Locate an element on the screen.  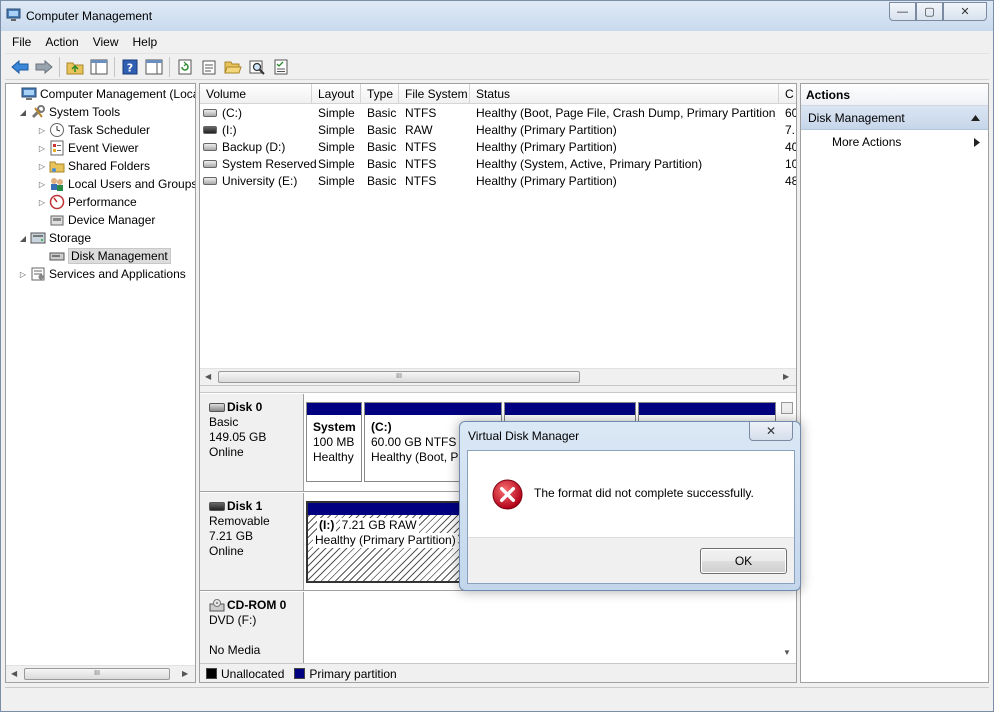
volume-list-horizontal-scrollbar: ◀ III ▶ is located at coordinates (498, 376).